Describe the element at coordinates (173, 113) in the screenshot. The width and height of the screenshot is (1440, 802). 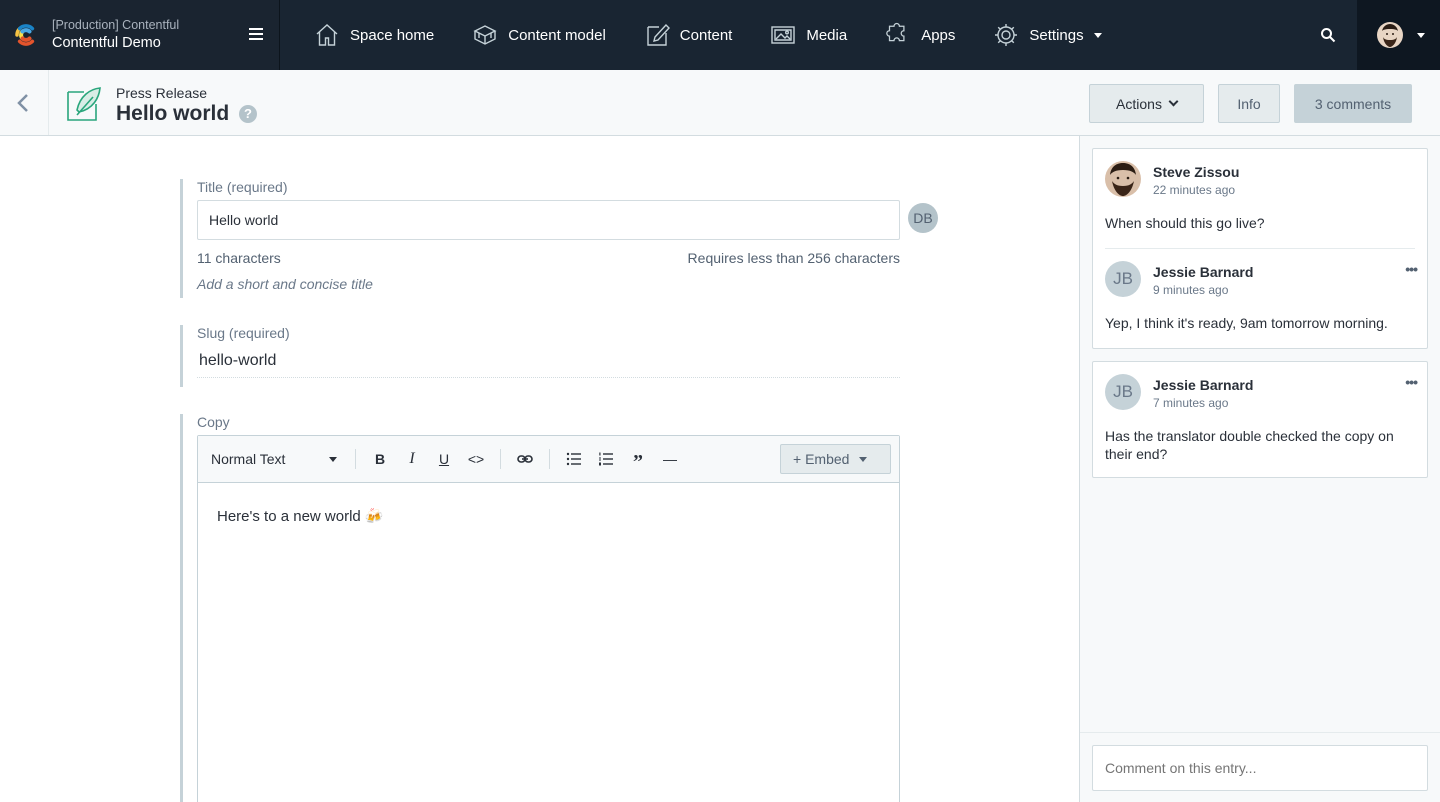
I see `page-title: Hello world` at that location.